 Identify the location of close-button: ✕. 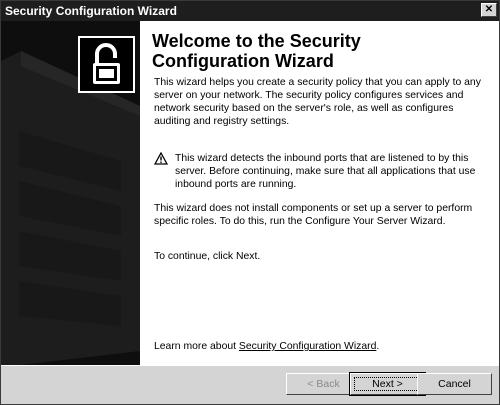
(489, 10).